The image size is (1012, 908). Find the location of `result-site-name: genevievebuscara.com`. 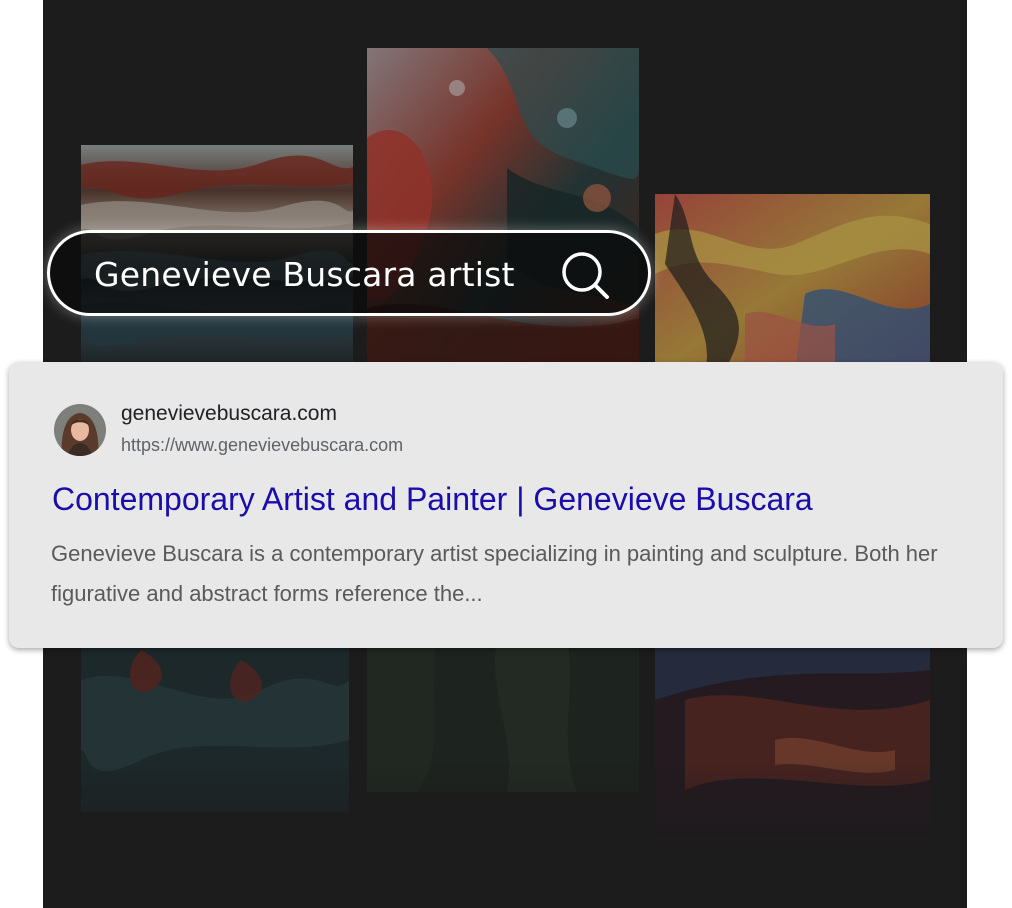

result-site-name: genevievebuscara.com is located at coordinates (229, 413).